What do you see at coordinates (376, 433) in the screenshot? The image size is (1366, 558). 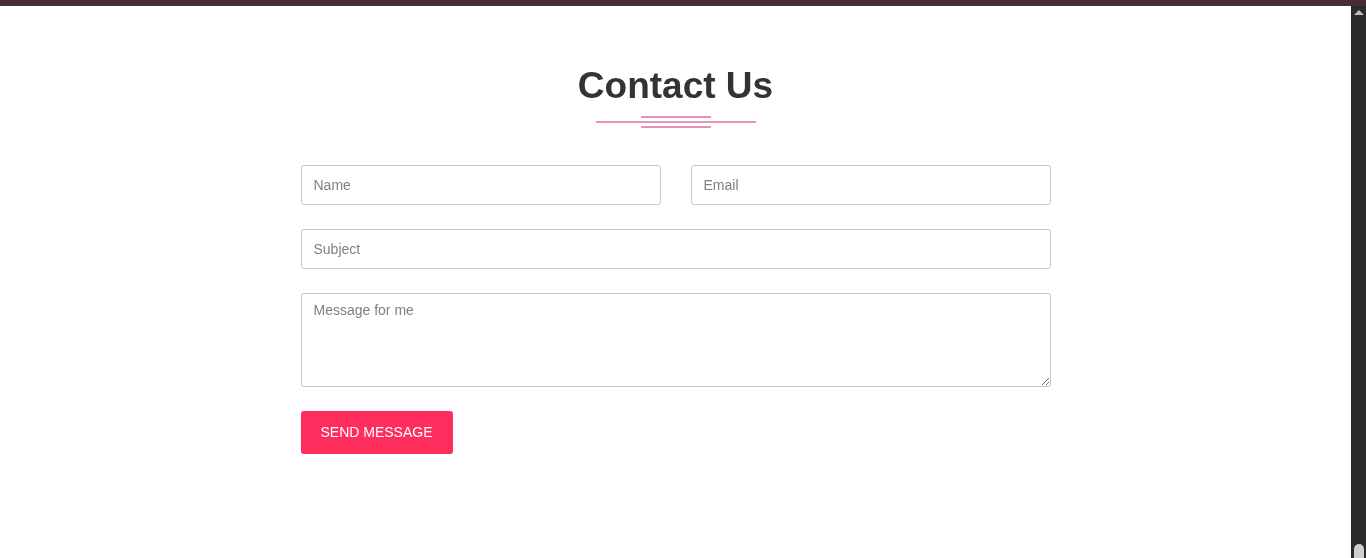 I see `send-button: SEND MESSAGE` at bounding box center [376, 433].